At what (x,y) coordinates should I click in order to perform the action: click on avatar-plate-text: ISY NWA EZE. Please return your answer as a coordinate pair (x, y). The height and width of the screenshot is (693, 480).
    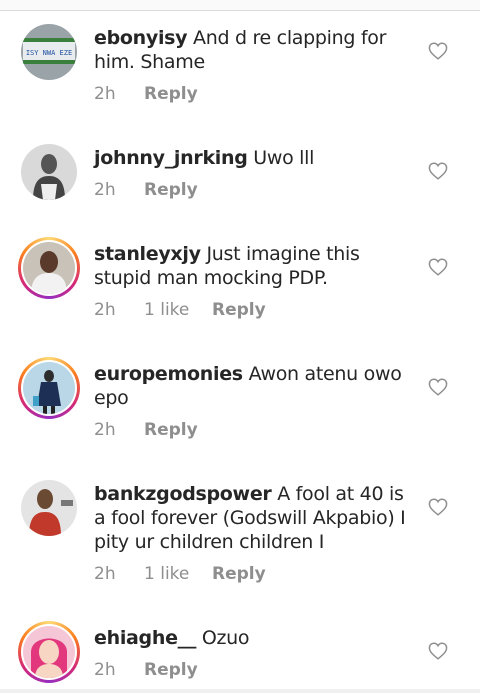
    Looking at the image, I should click on (49, 53).